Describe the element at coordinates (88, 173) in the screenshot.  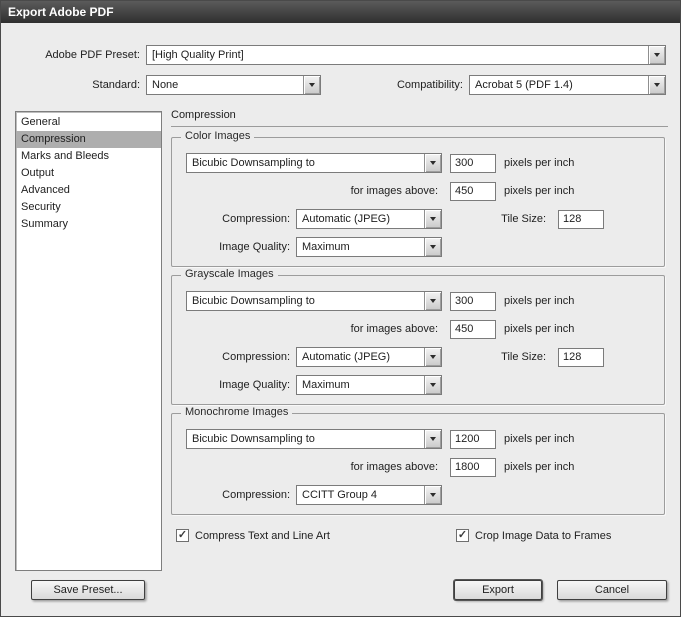
I see `sidebar-item-output: Output` at that location.